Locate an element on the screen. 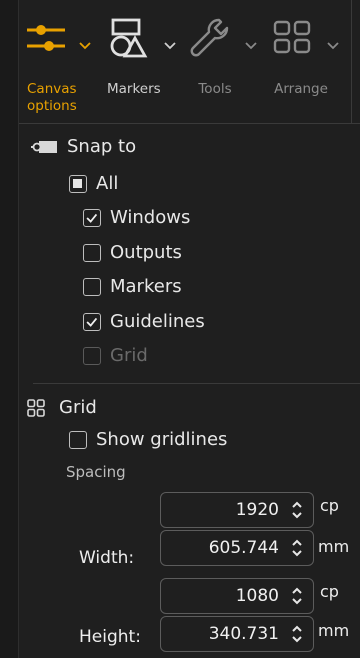 Image resolution: width=360 pixels, height=658 pixels. snap-item-label: Grid is located at coordinates (129, 355).